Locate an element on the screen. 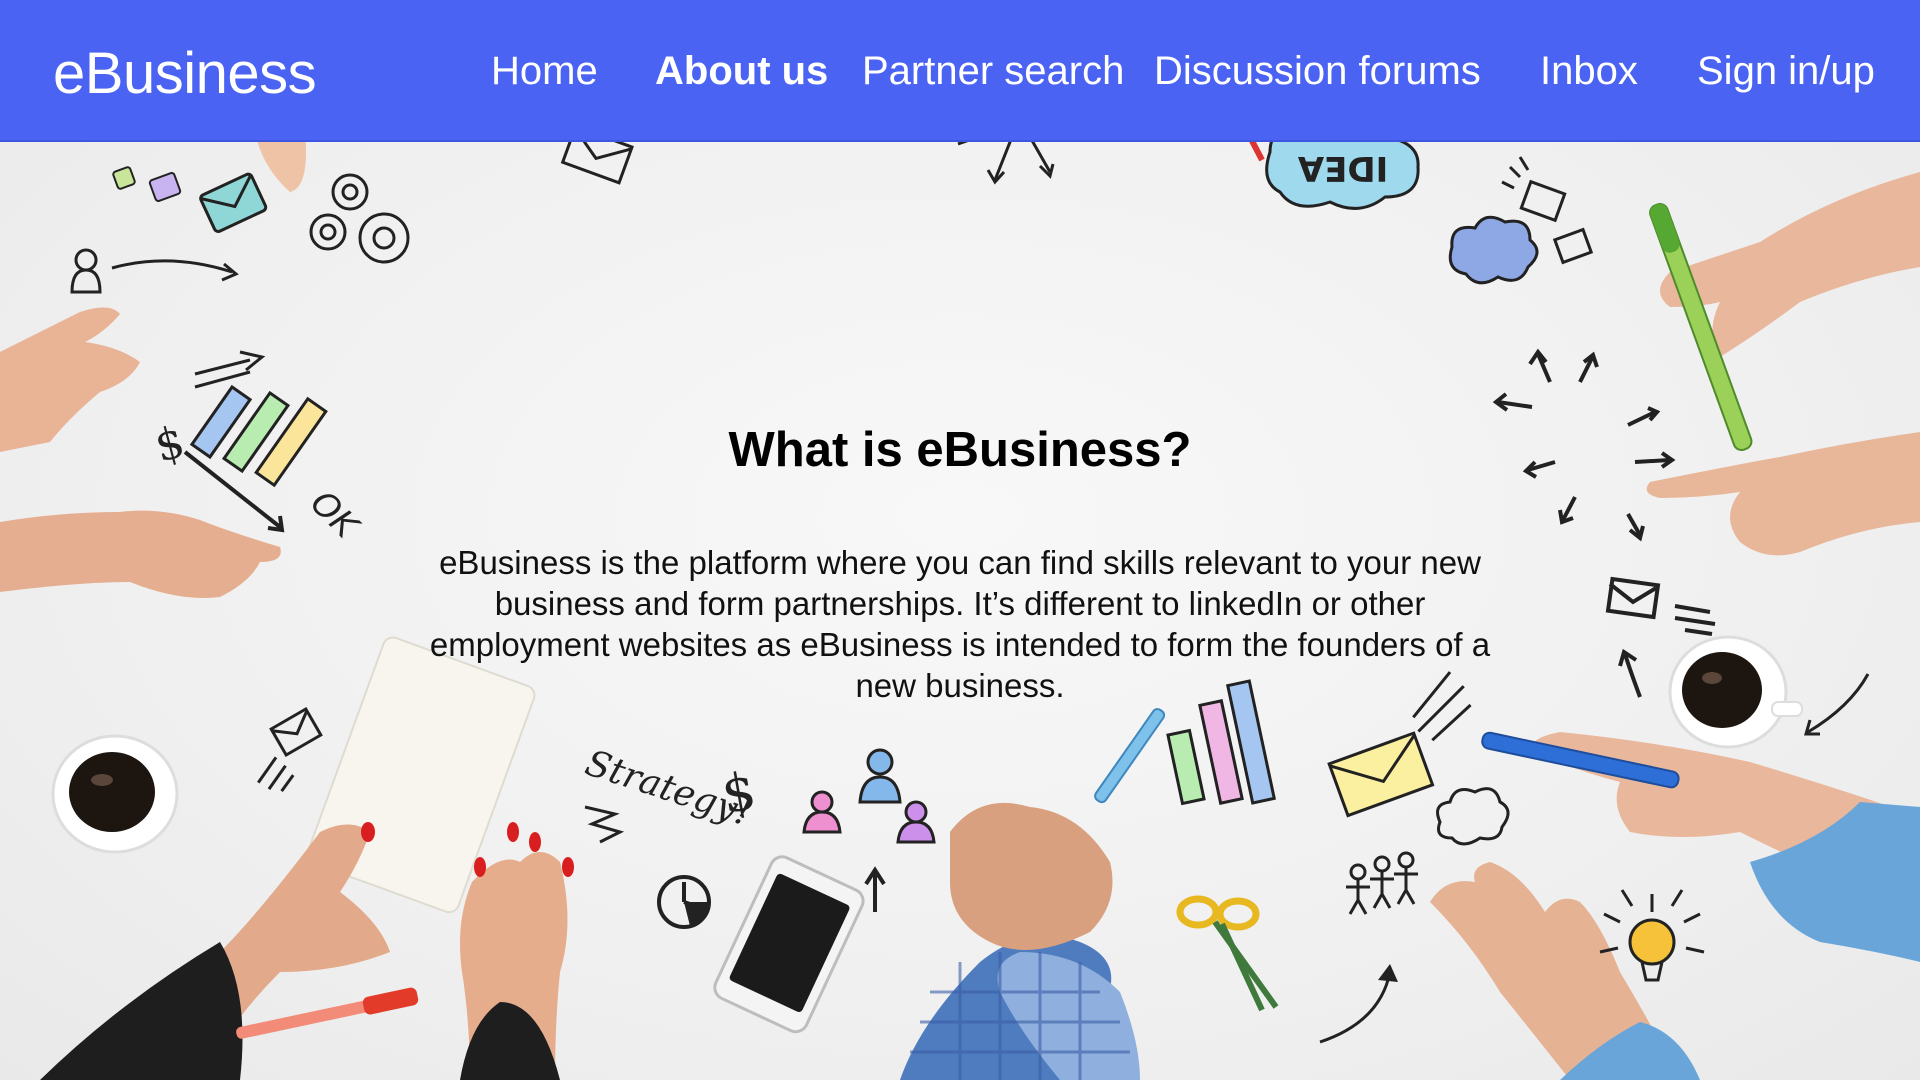 The image size is (1920, 1080). small-cloud-icon is located at coordinates (1493, 250).